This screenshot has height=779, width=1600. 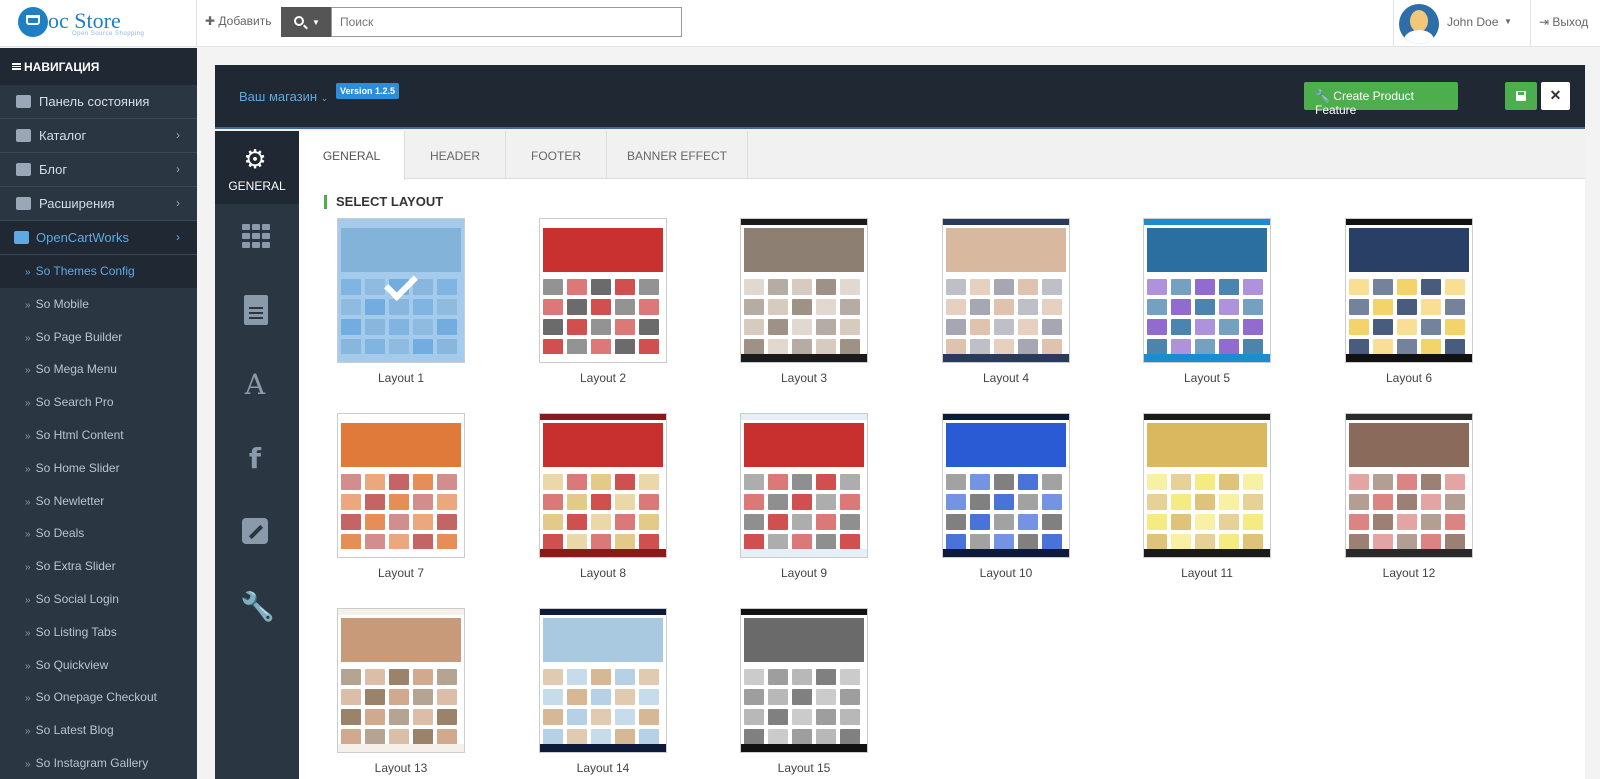 I want to click on vtab-advanced: 🔧, so click(x=257, y=611).